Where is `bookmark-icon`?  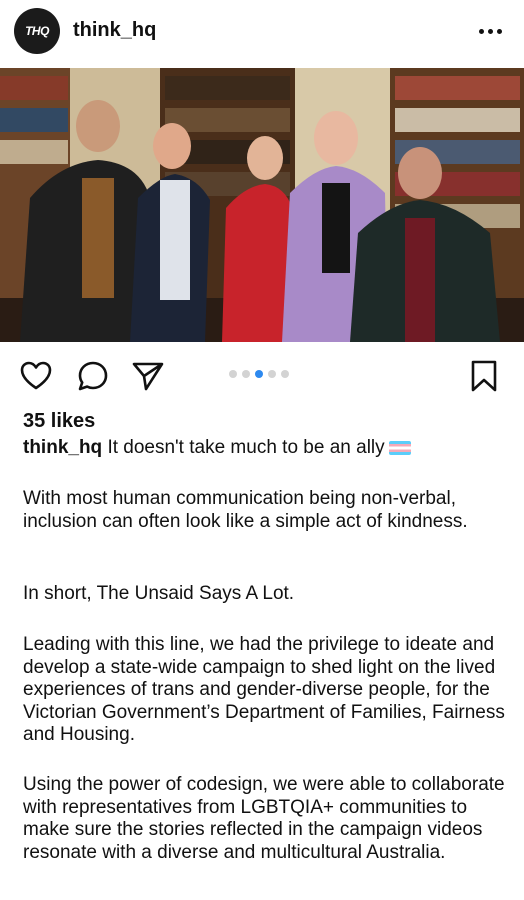
bookmark-icon is located at coordinates (484, 376).